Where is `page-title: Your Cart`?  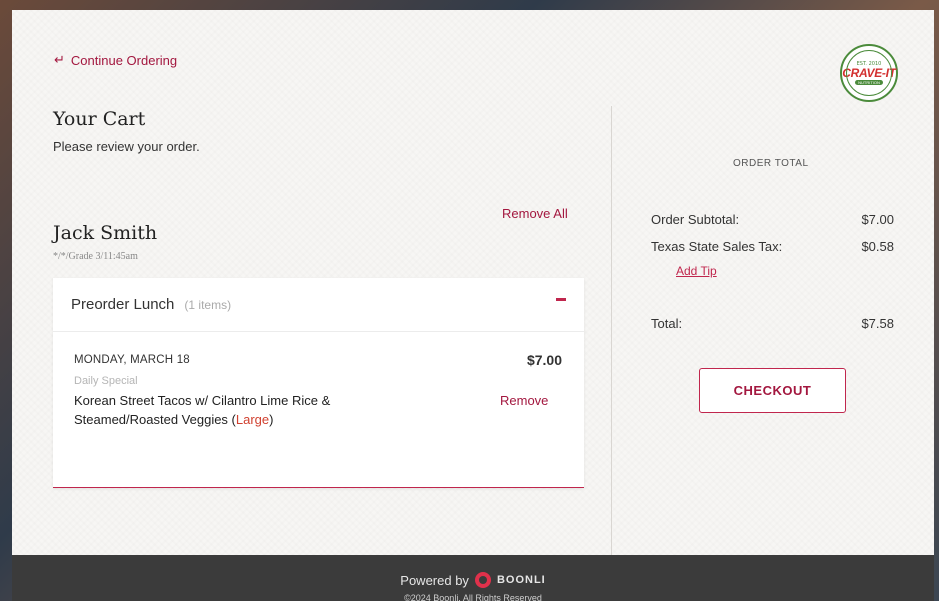 page-title: Your Cart is located at coordinates (99, 119).